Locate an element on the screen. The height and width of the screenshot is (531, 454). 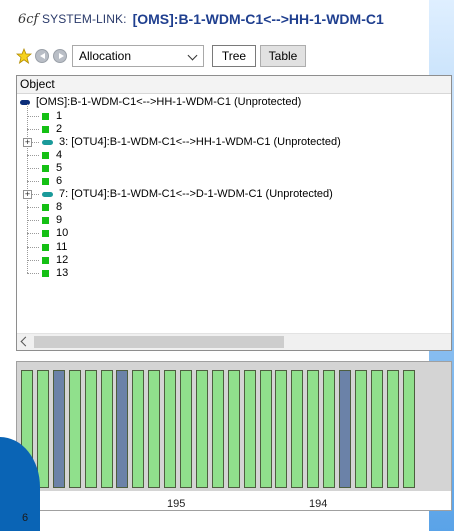
tree-leaf-row: 4 is located at coordinates (39, 155).